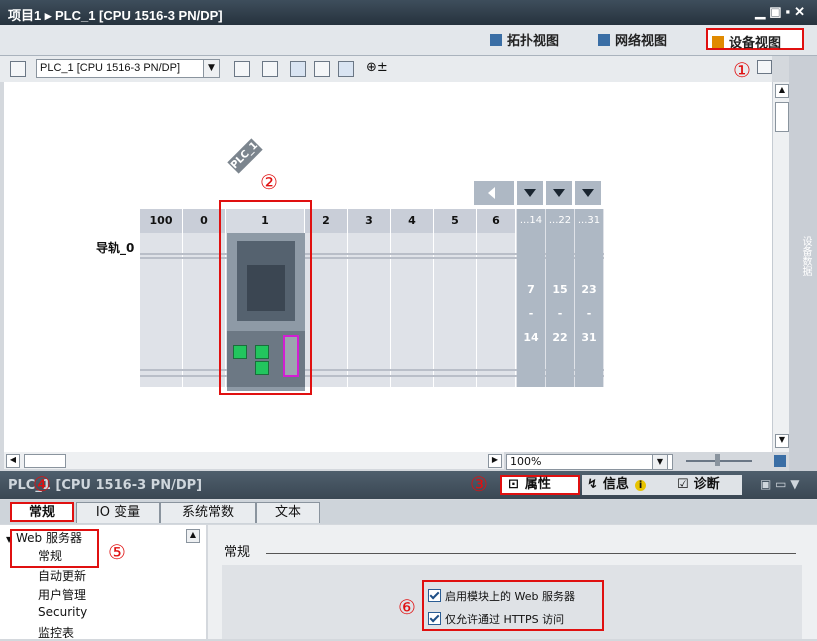 Image resolution: width=817 pixels, height=641 pixels. I want to click on diagnostics-icon: ☑, so click(683, 484).